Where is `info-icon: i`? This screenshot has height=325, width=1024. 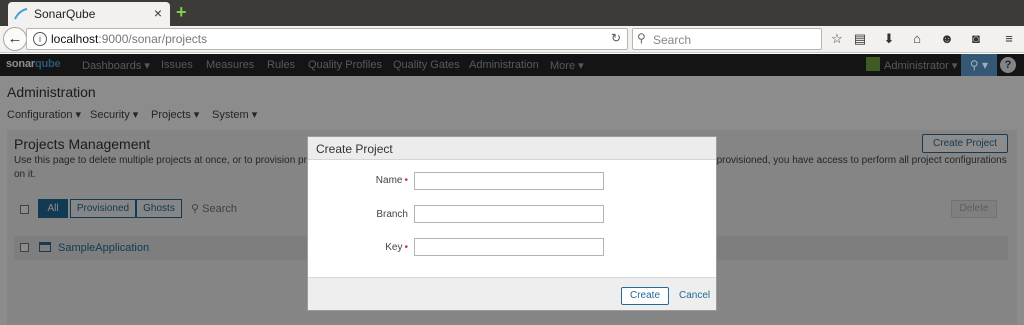 info-icon: i is located at coordinates (40, 39).